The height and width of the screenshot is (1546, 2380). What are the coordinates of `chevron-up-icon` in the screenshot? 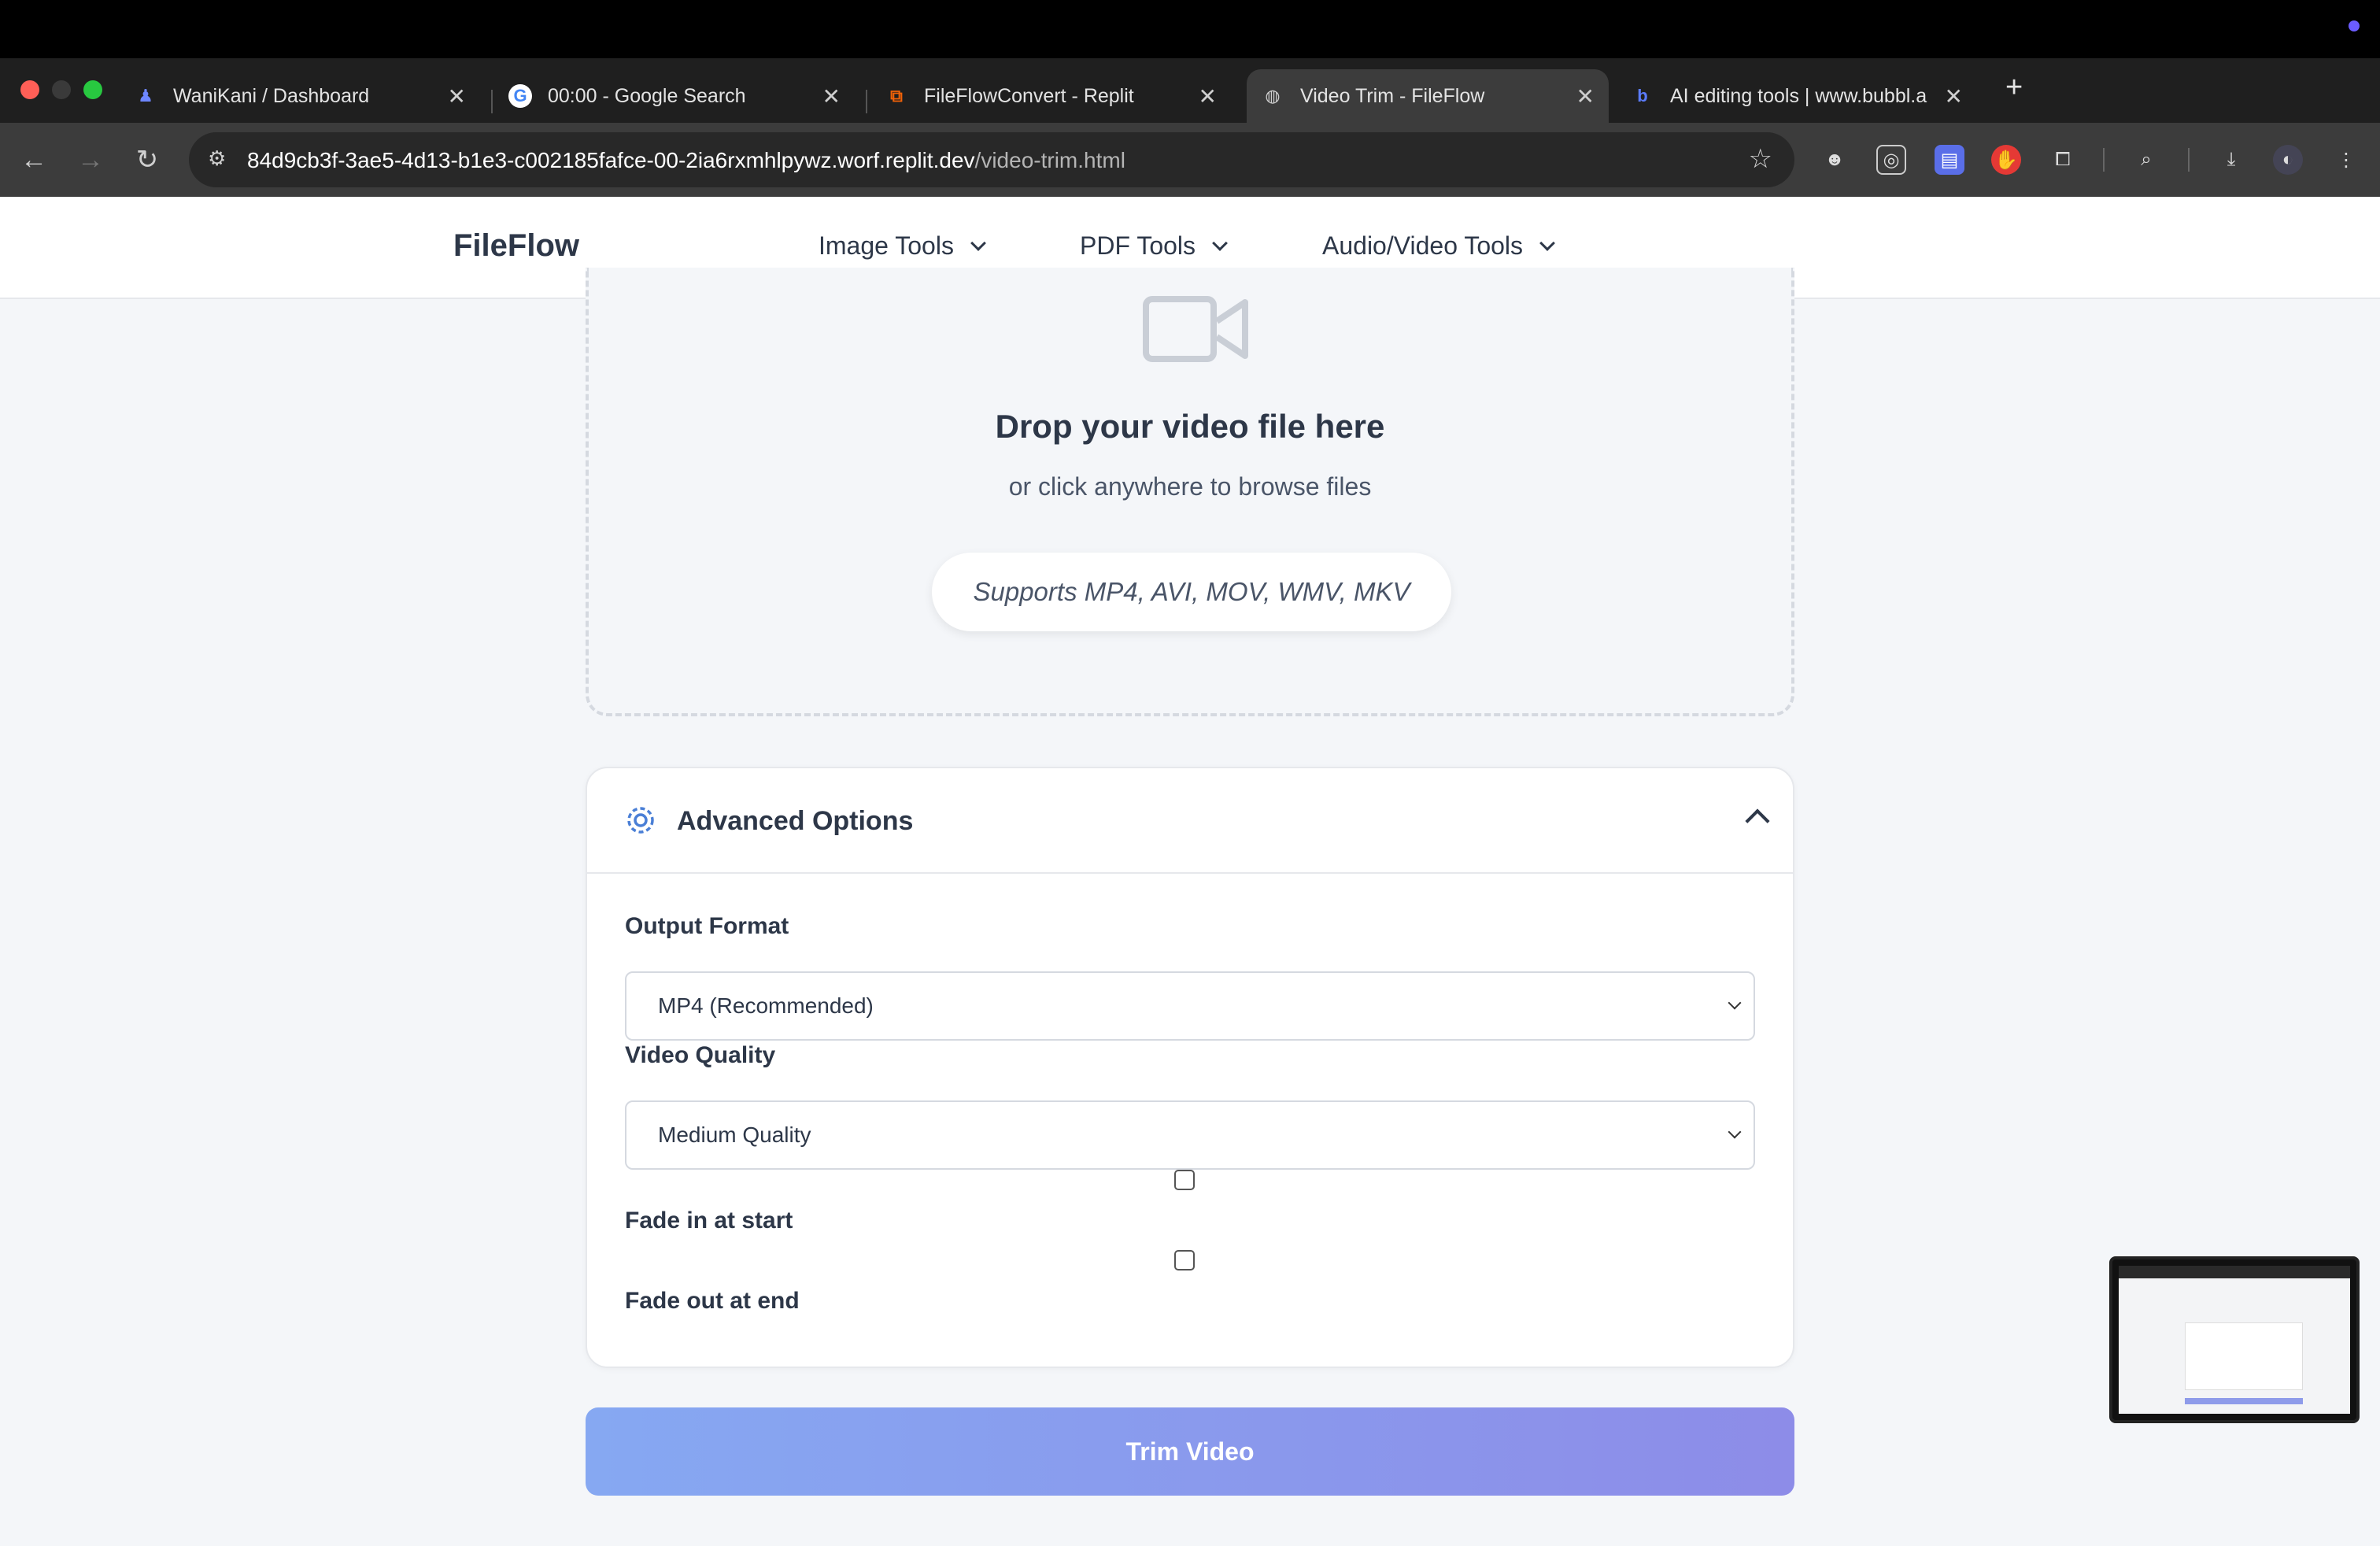 It's located at (1757, 821).